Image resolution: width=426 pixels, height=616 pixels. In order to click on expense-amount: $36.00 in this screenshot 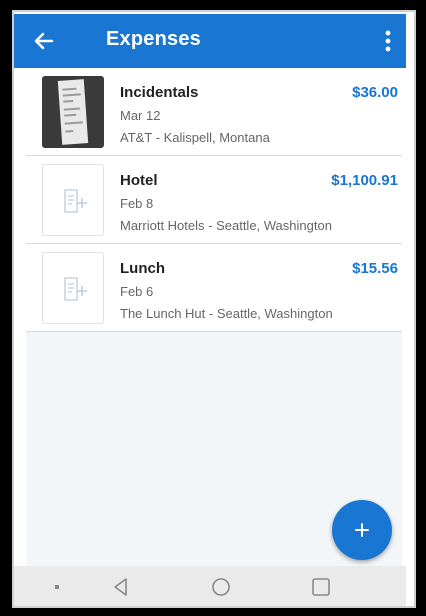, I will do `click(375, 92)`.